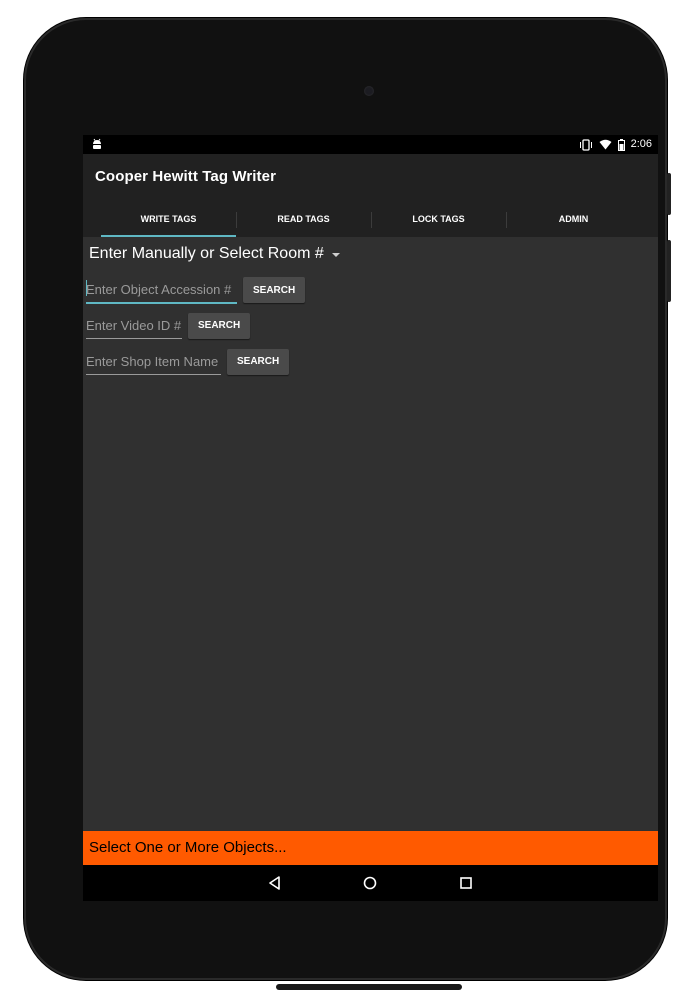 This screenshot has width=690, height=1000. Describe the element at coordinates (275, 883) in the screenshot. I see `back-icon` at that location.